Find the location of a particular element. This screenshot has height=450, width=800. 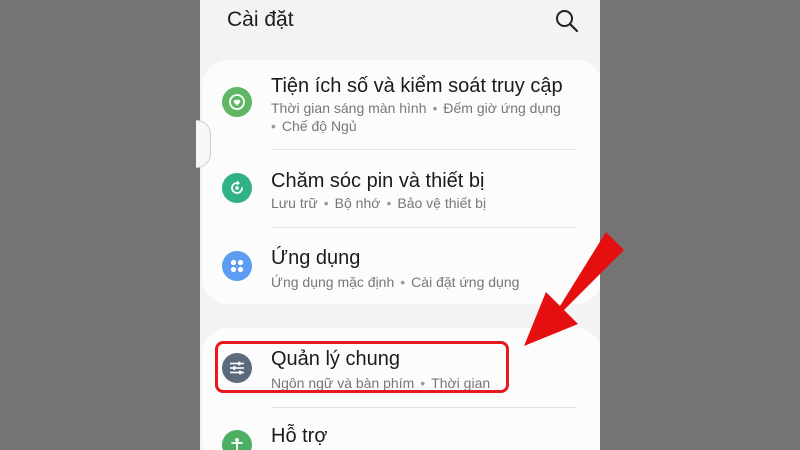

heart-circle-icon is located at coordinates (237, 102).